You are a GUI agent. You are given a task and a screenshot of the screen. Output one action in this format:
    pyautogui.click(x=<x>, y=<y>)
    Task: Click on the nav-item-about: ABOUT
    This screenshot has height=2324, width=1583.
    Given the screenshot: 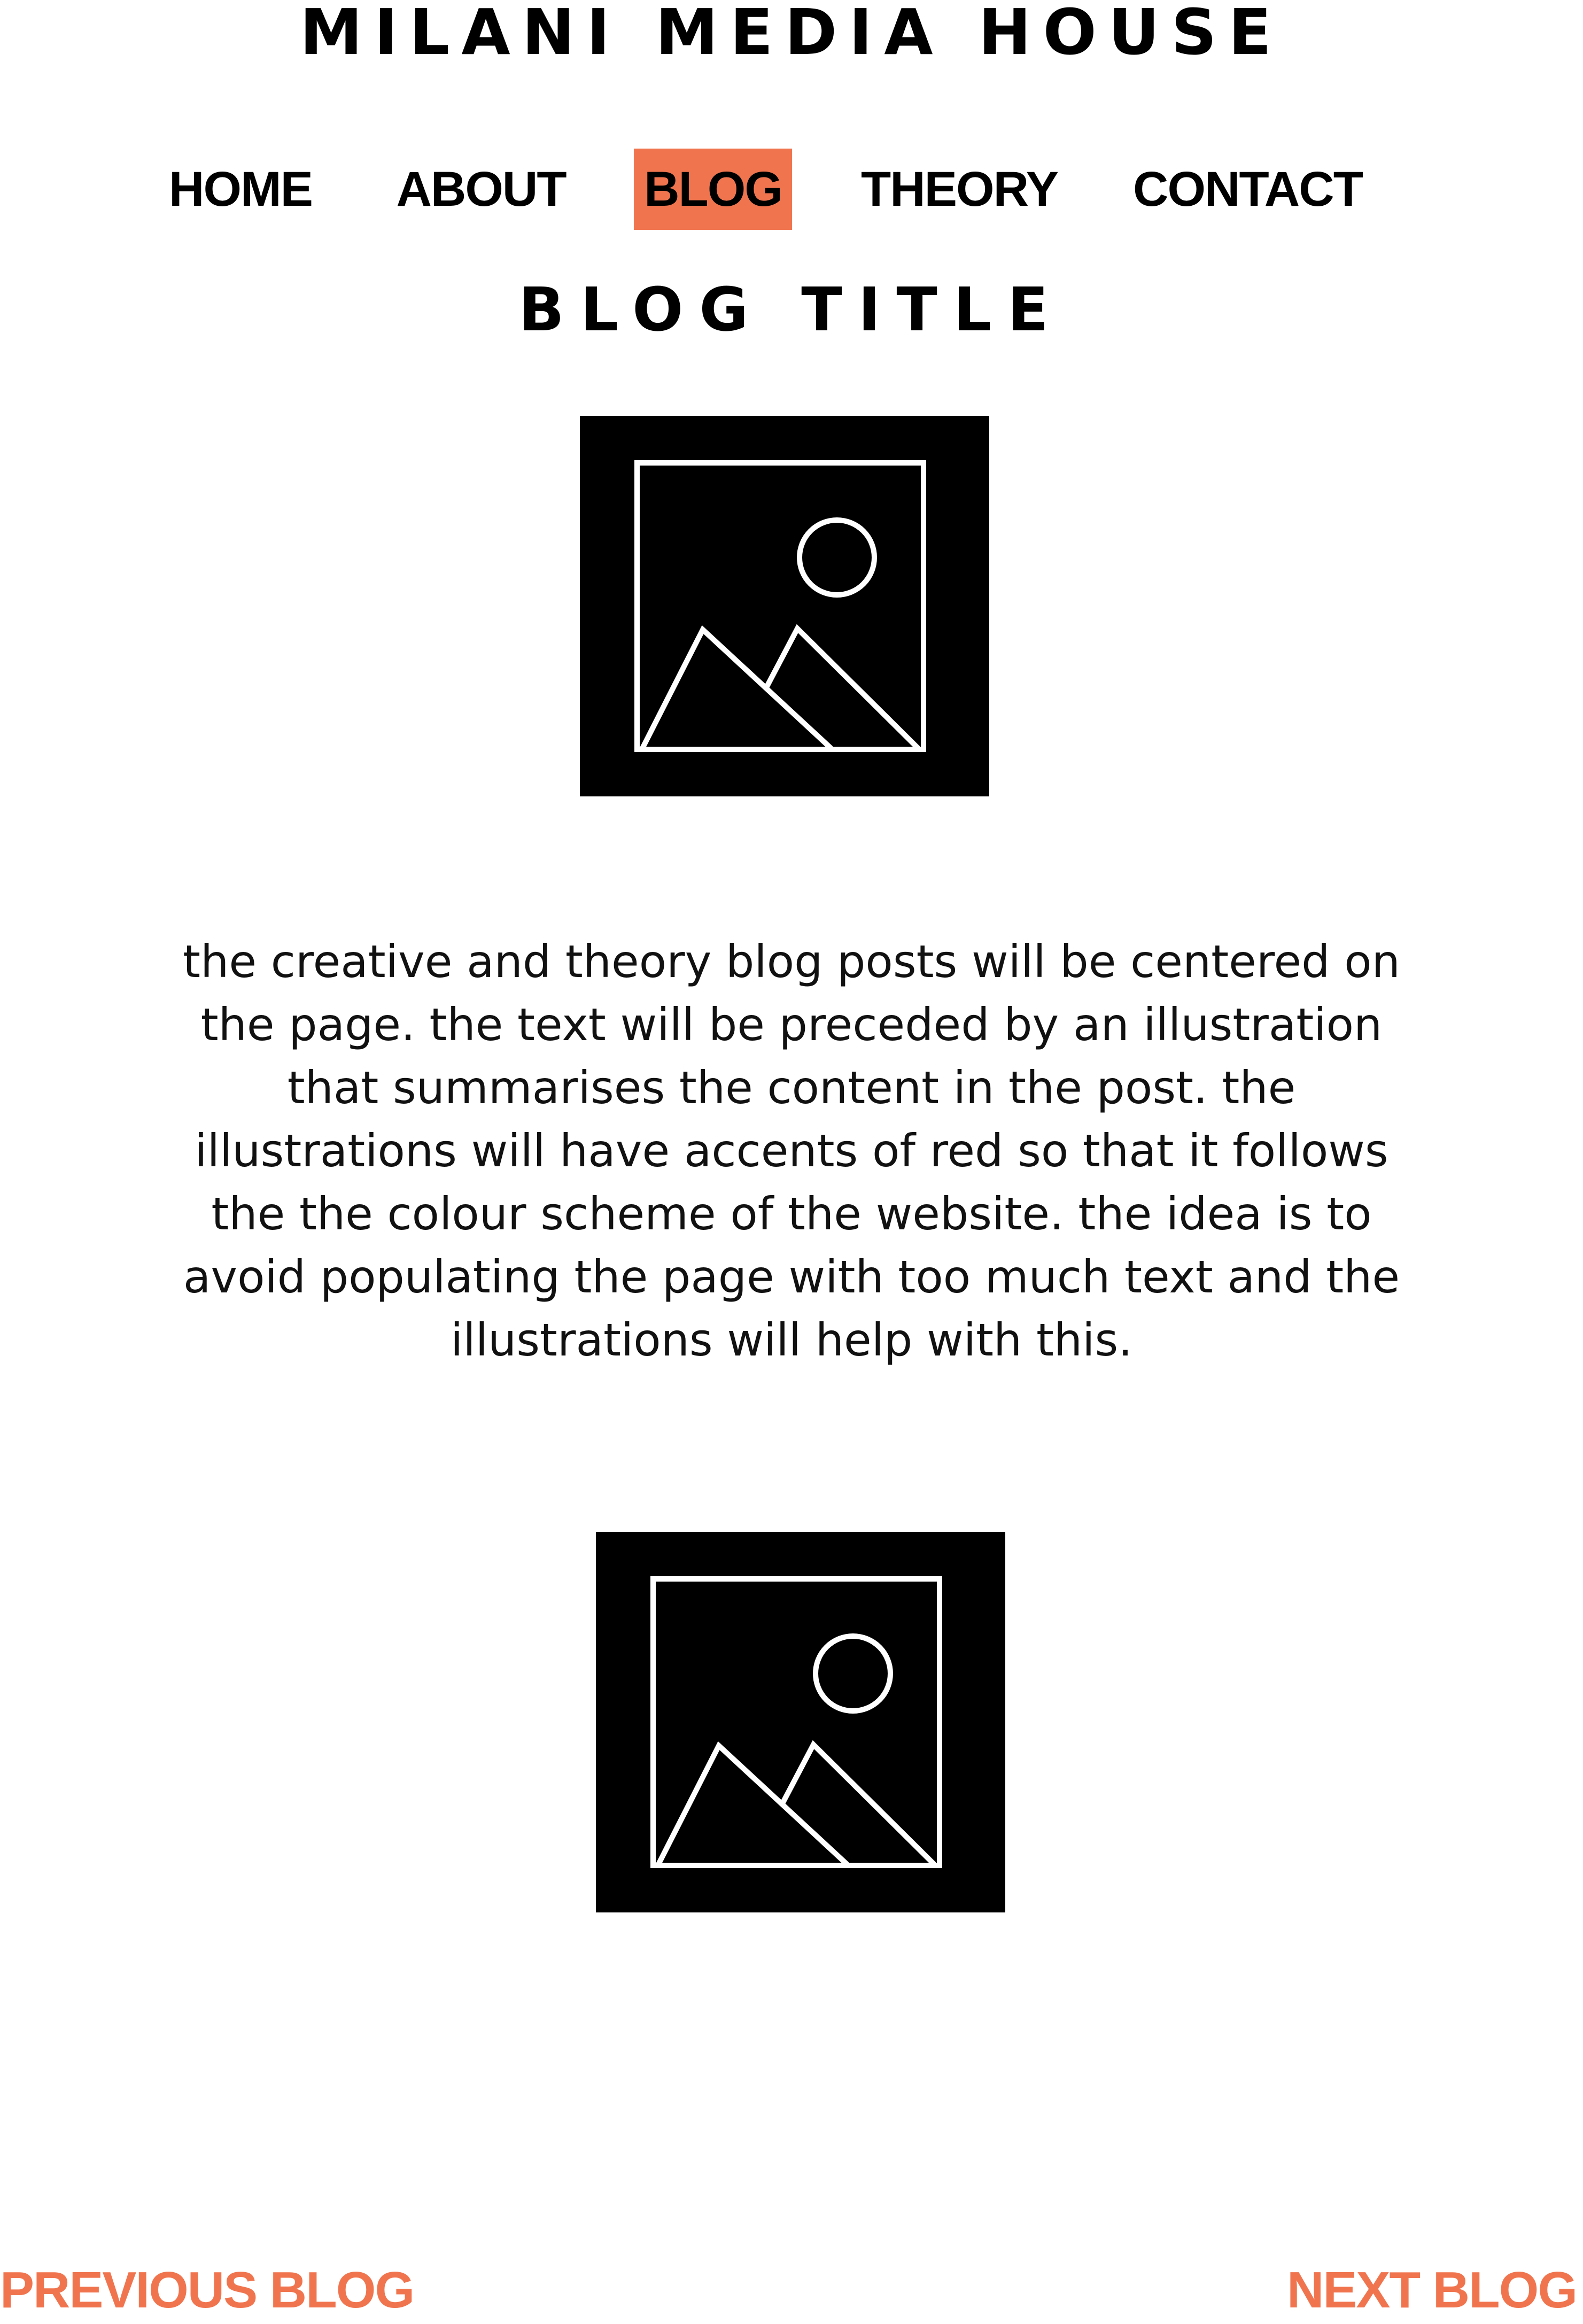 What is the action you would take?
    pyautogui.click(x=481, y=189)
    